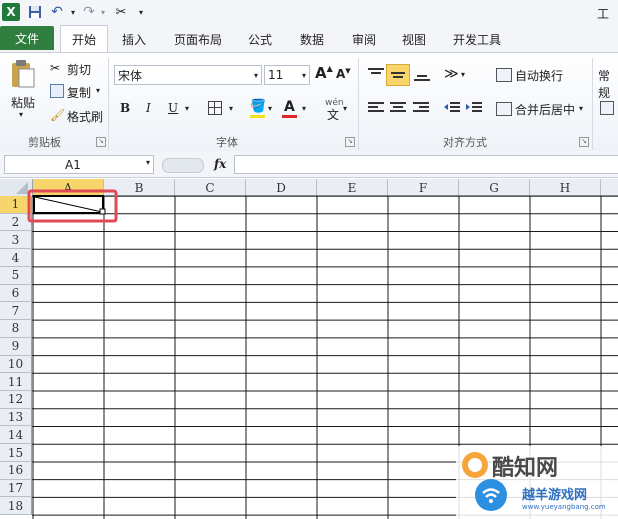 This screenshot has width=618, height=519. What do you see at coordinates (564, 507) in the screenshot?
I see `watermark-url: www.yueyangbang.com` at bounding box center [564, 507].